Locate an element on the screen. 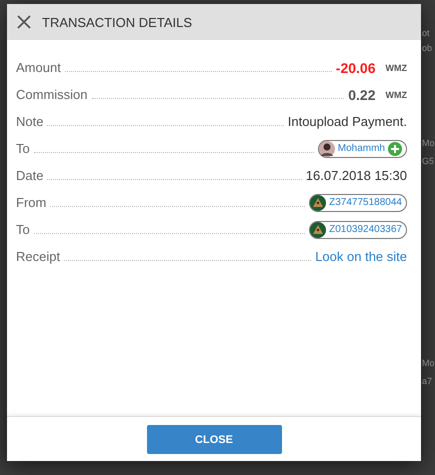 This screenshot has height=475, width=435. amount-value: 0.22 is located at coordinates (362, 94).